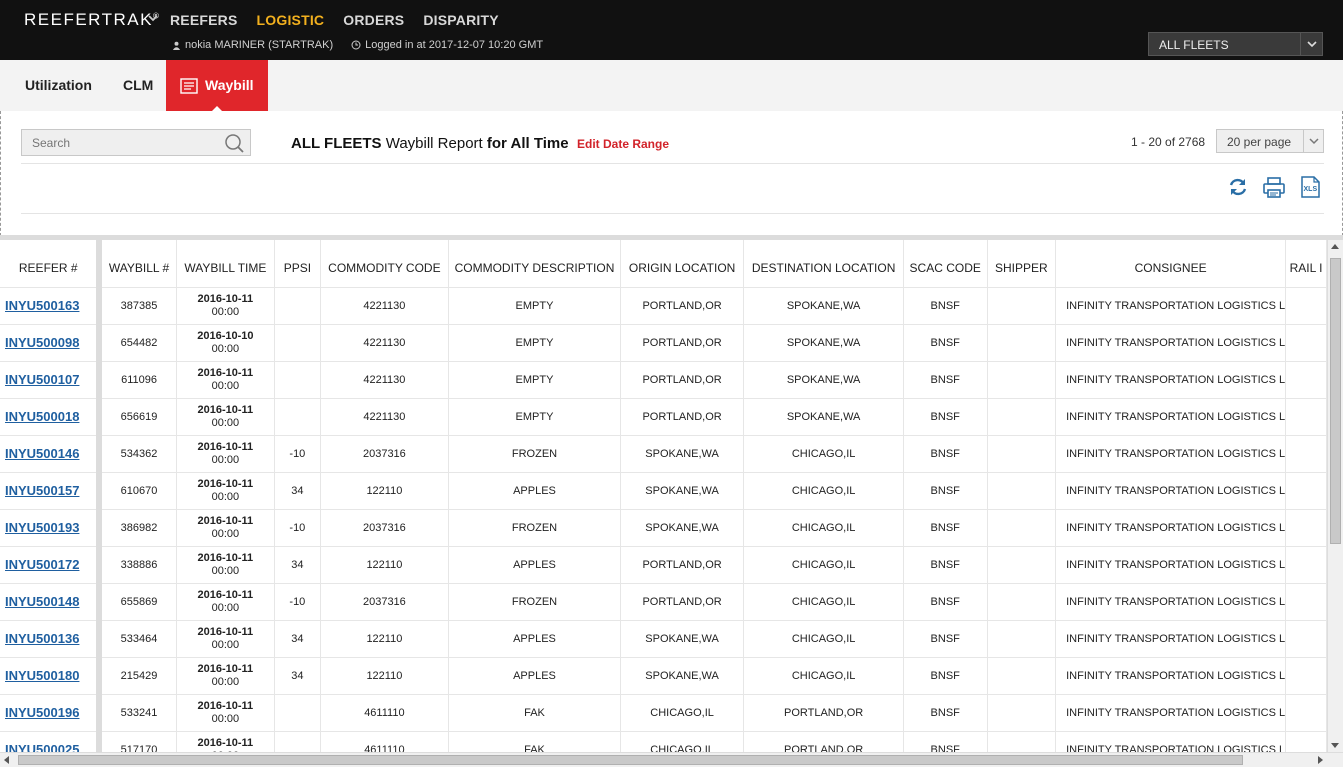 The image size is (1343, 767). I want to click on column-header: SHIPPER, so click(1022, 264).